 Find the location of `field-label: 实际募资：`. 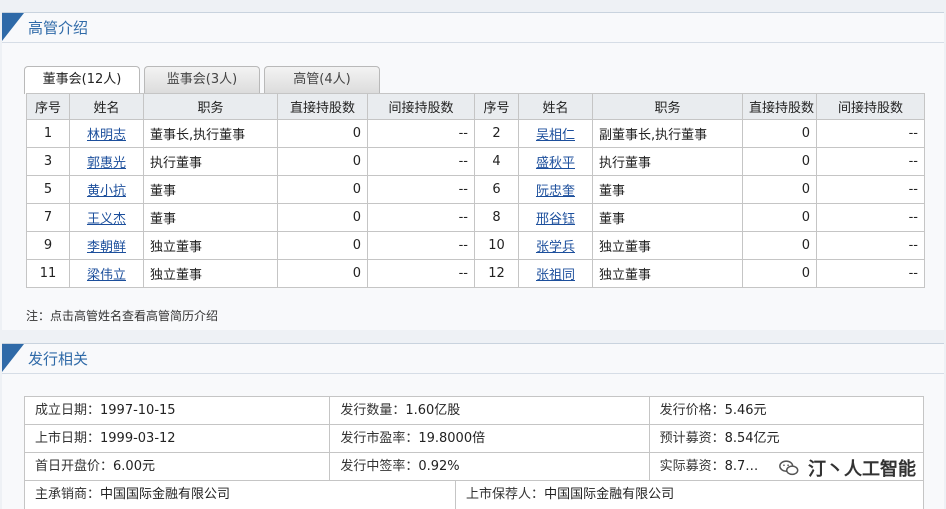

field-label: 实际募资： is located at coordinates (692, 466).